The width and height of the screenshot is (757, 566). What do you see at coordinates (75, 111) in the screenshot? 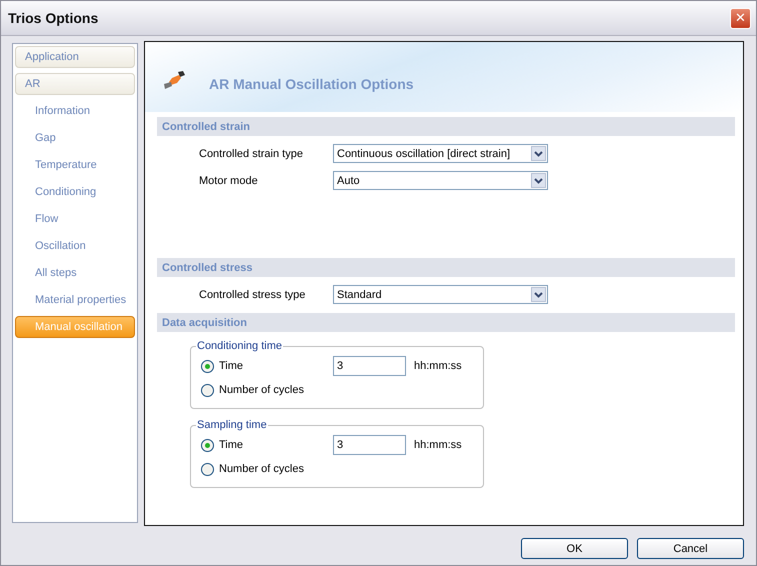
I see `nav-item: Information` at bounding box center [75, 111].